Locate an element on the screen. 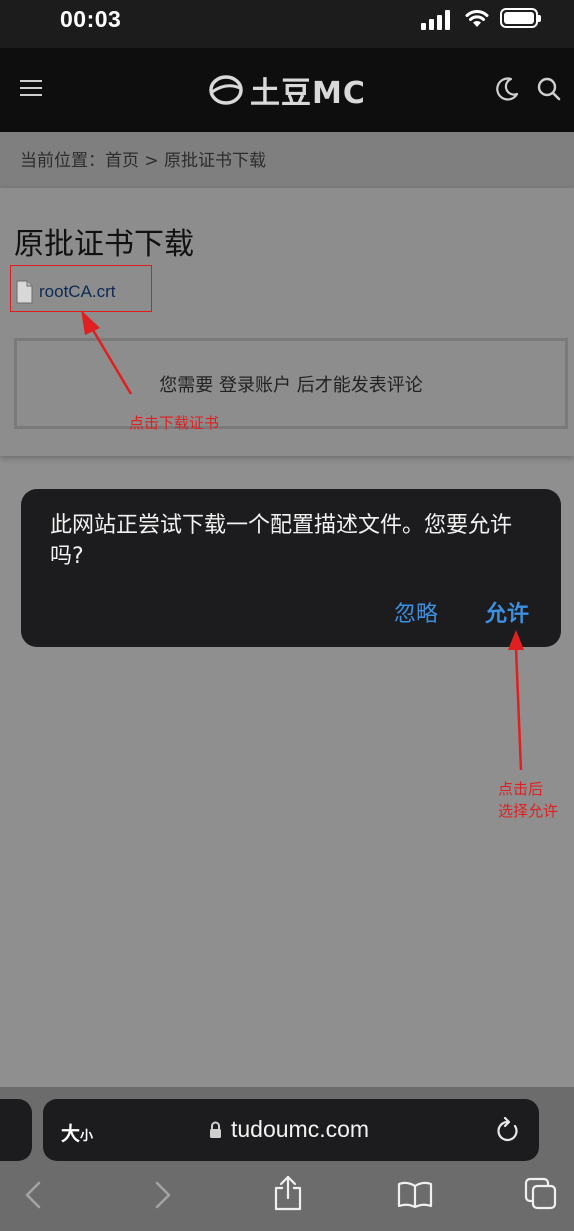 The image size is (574, 1231). file-name: rootCA.crt is located at coordinates (77, 292).